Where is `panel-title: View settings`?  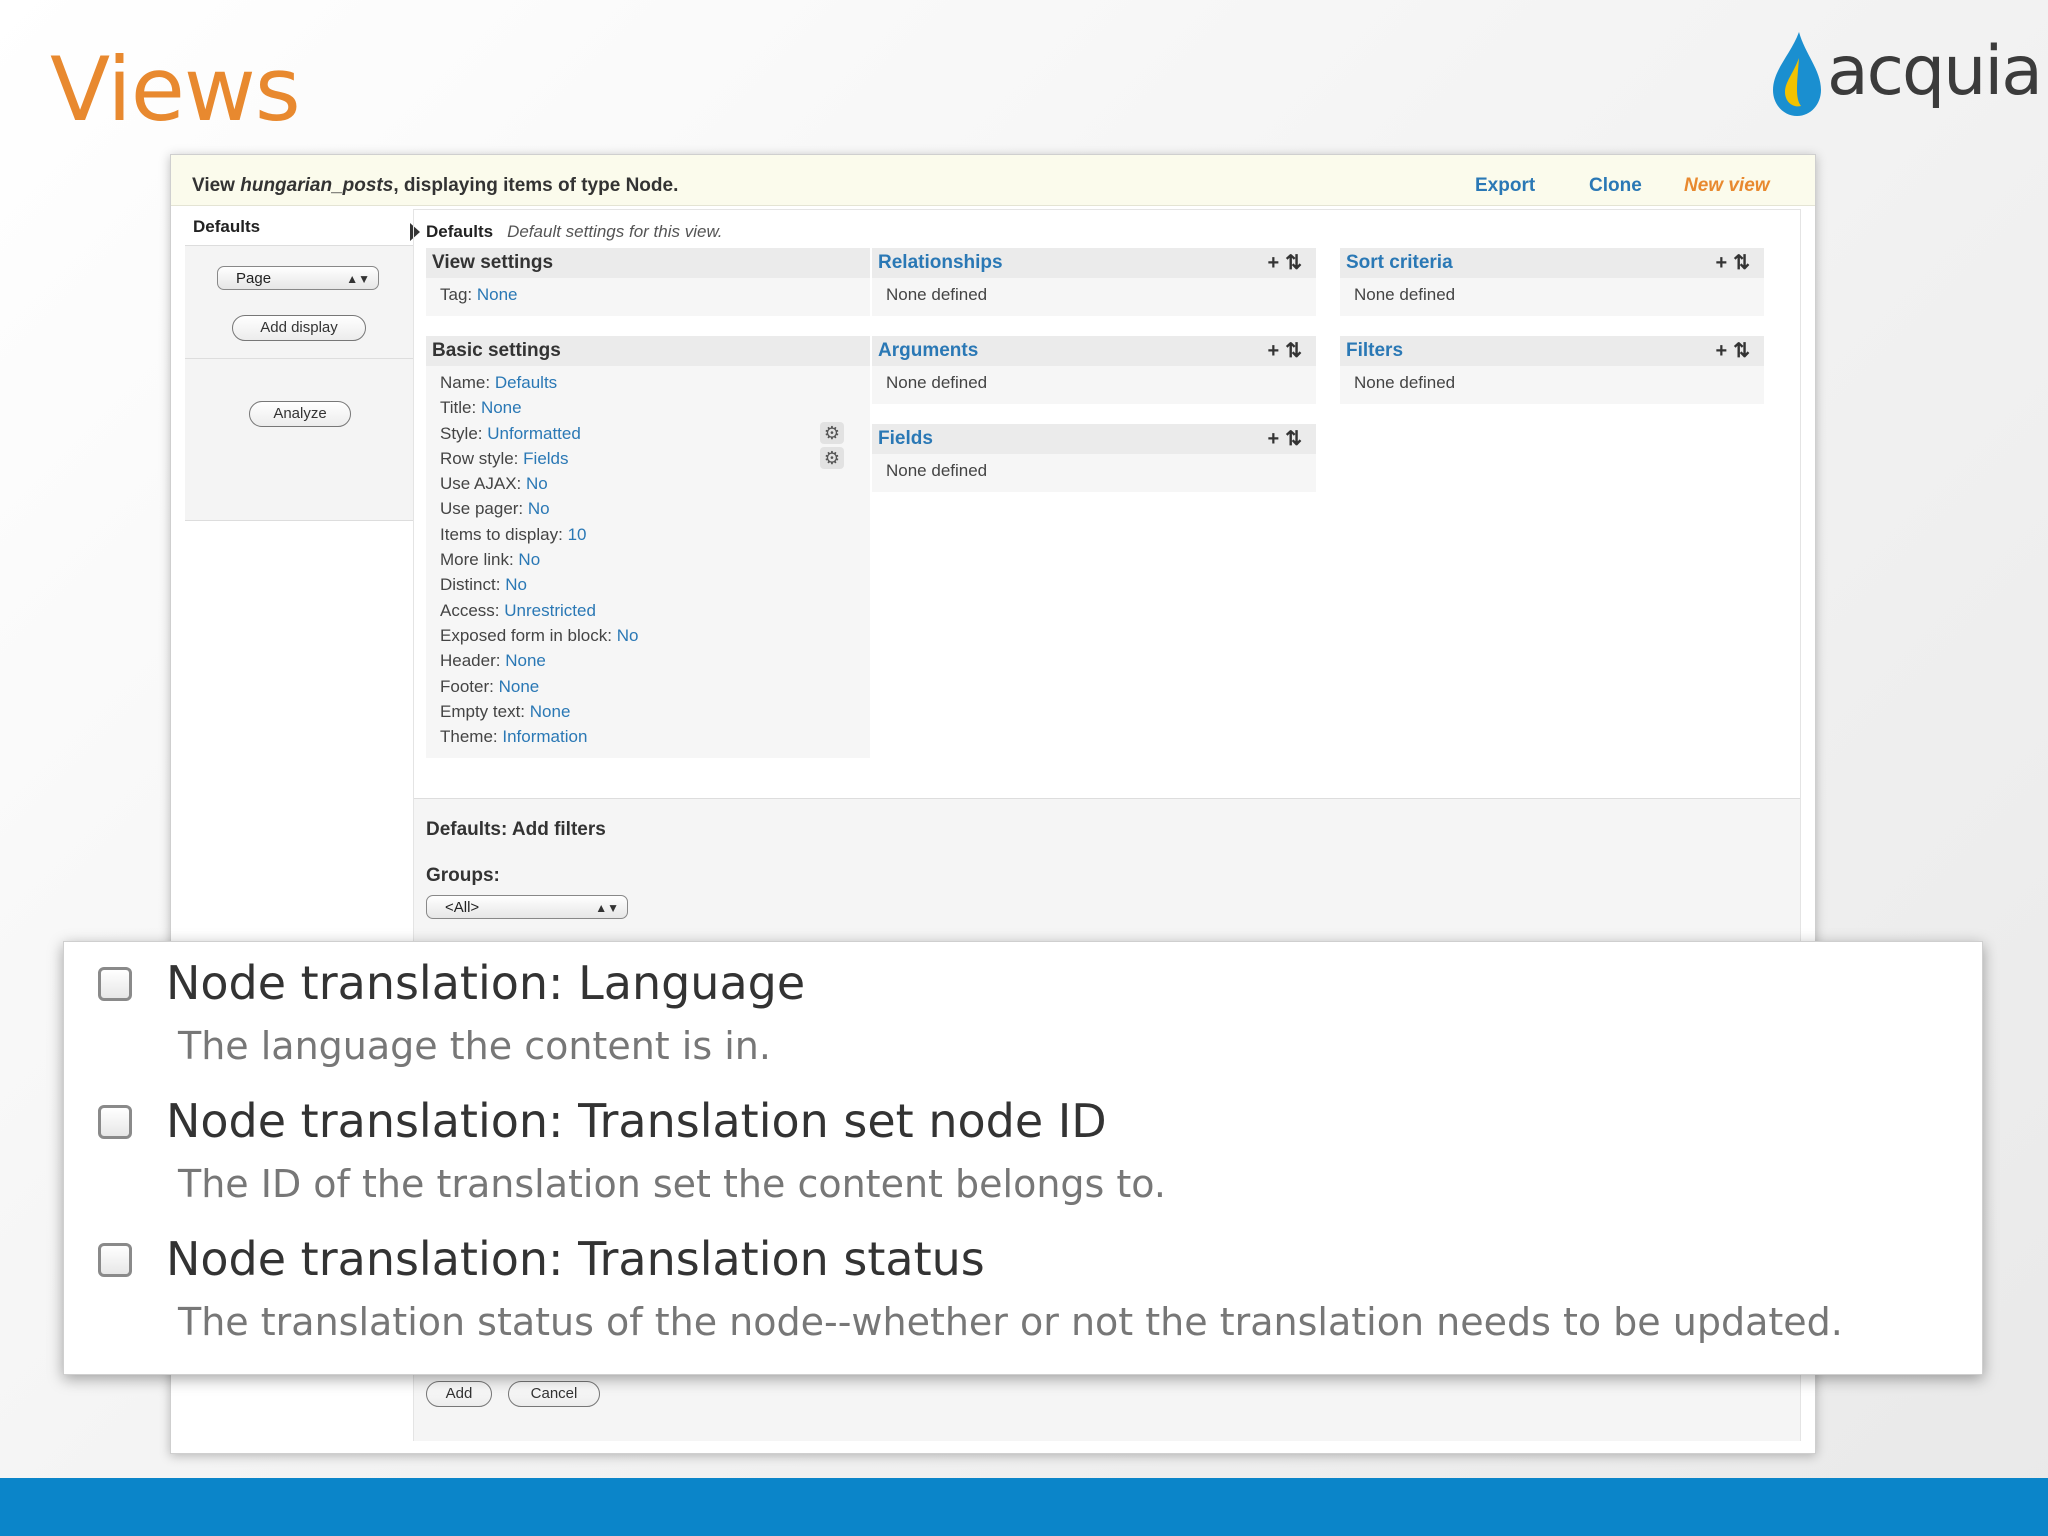
panel-title: View settings is located at coordinates (648, 263).